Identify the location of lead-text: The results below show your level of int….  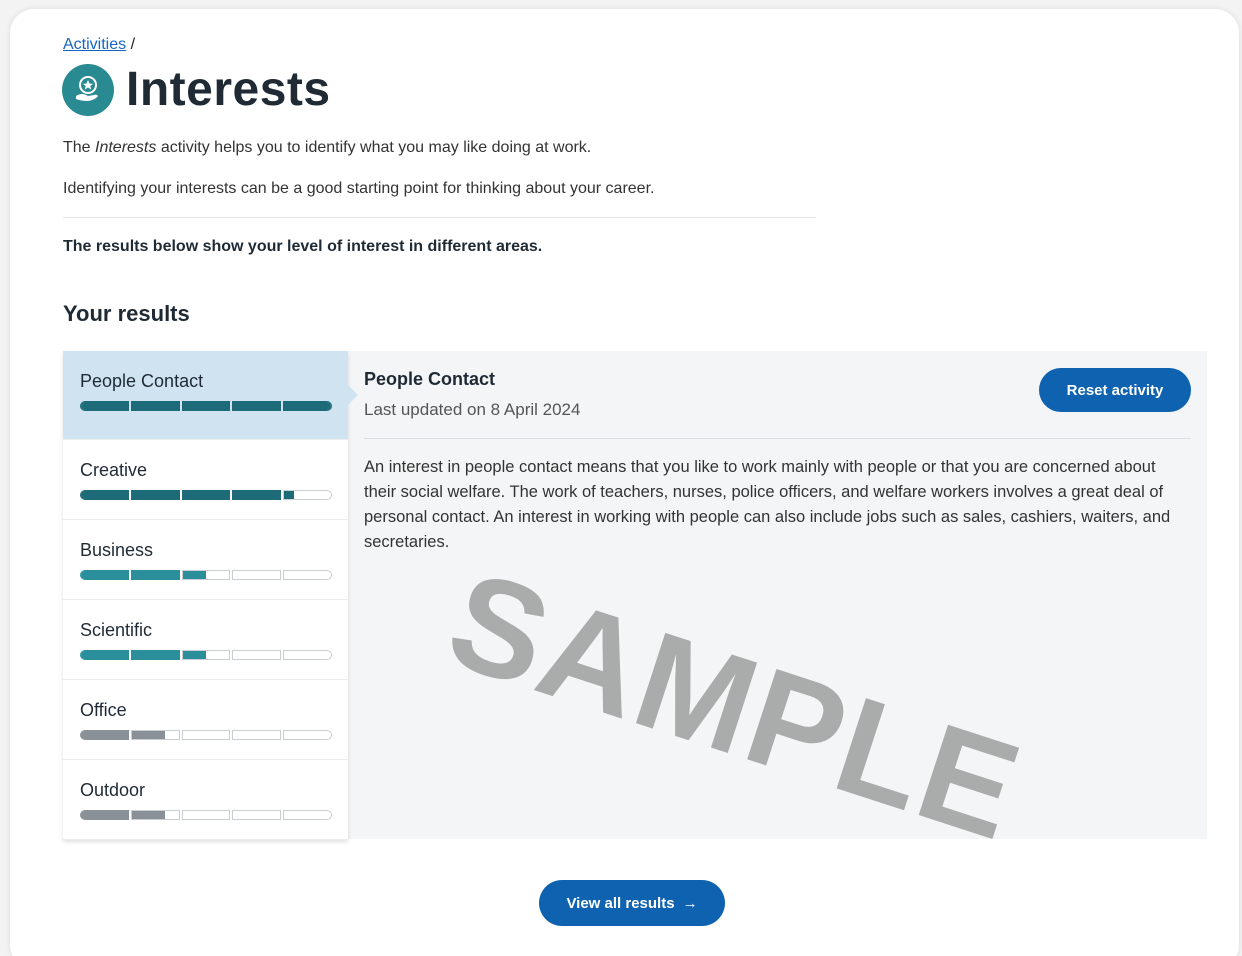
(303, 246).